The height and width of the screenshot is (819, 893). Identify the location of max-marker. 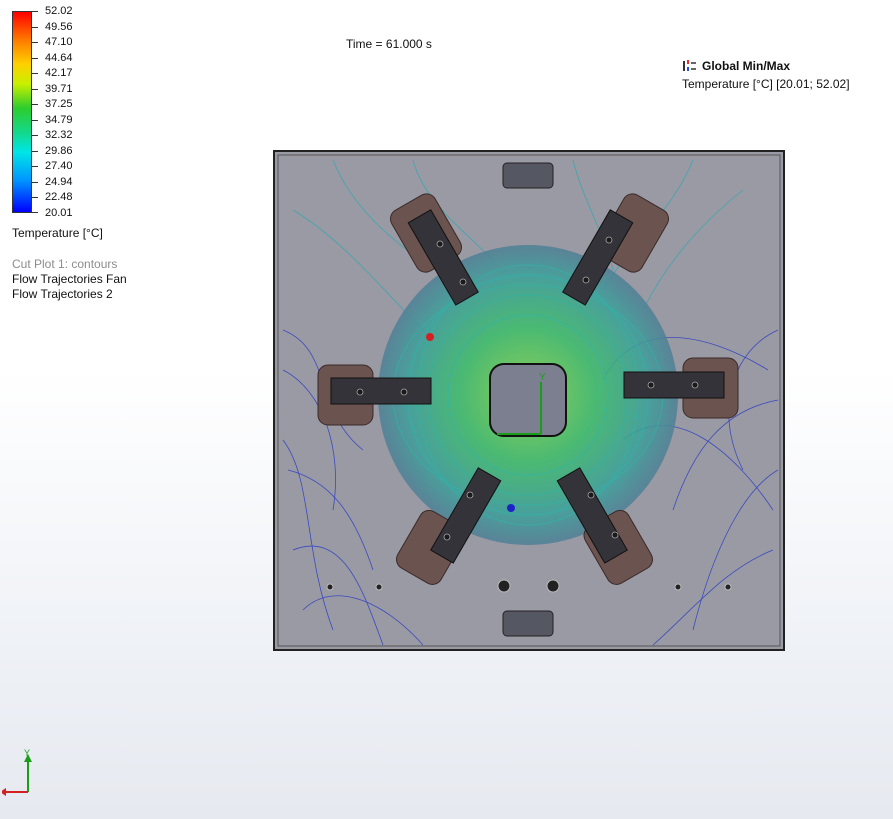
(430, 337).